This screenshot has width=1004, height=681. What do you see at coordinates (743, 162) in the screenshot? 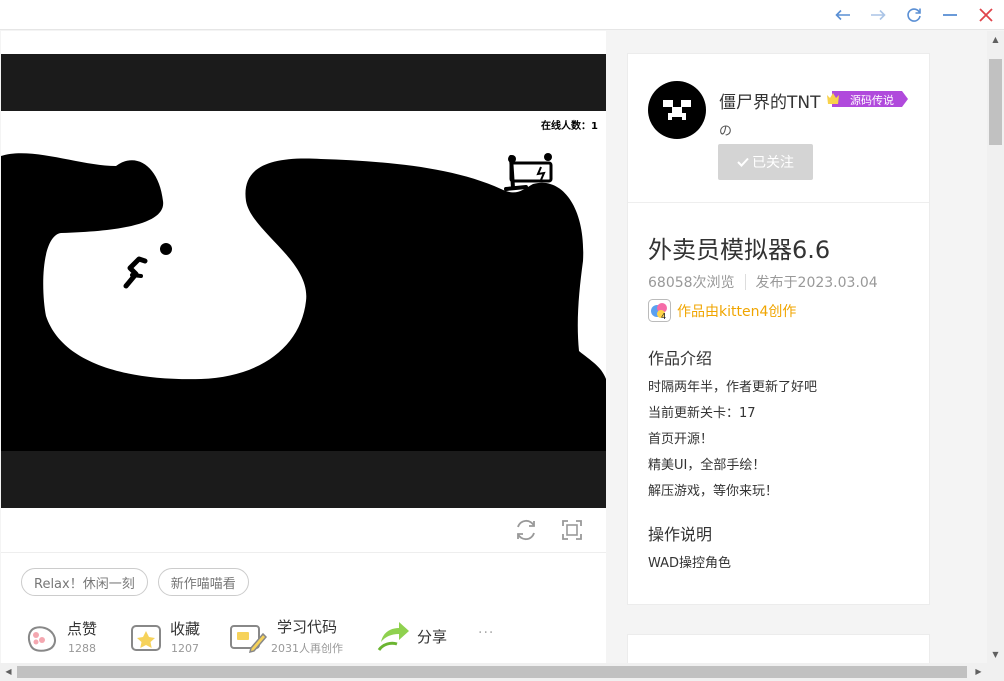
I see `check-icon` at bounding box center [743, 162].